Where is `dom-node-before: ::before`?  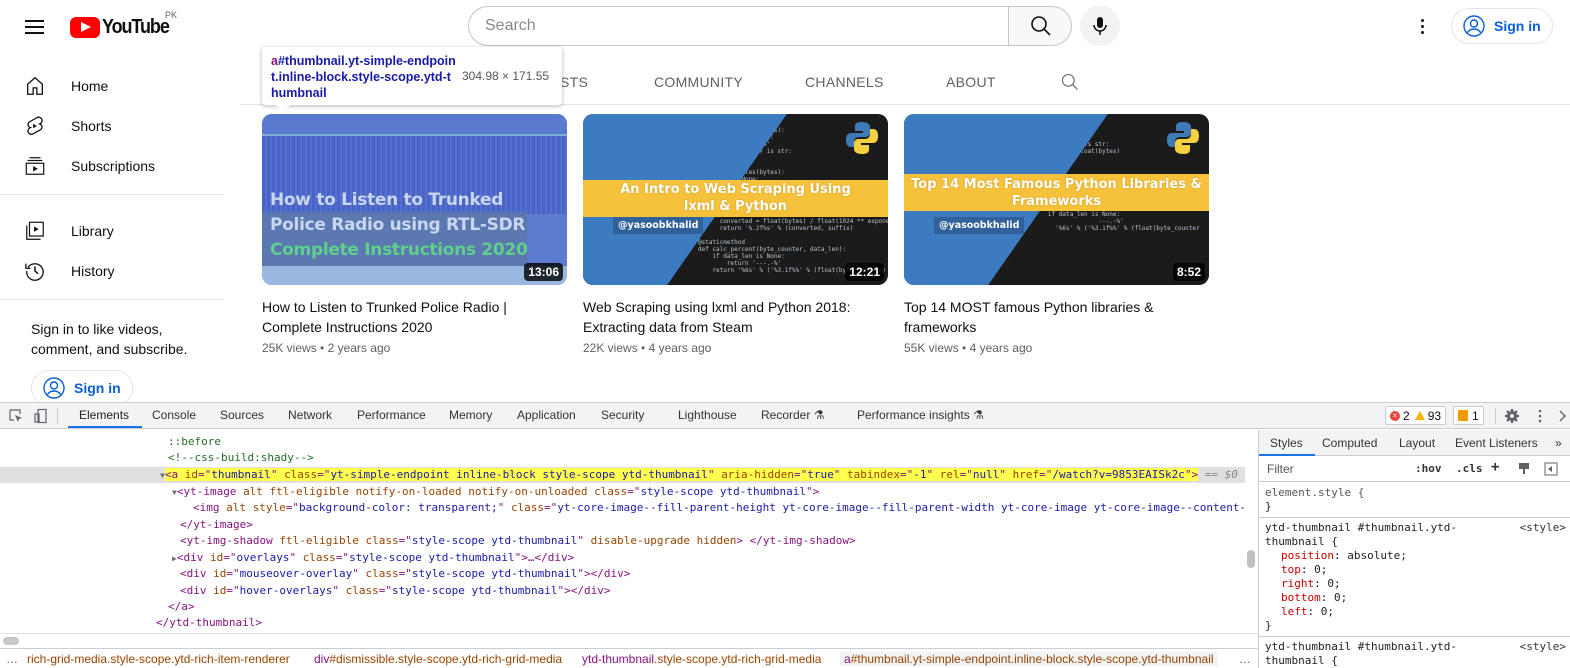 dom-node-before: ::before is located at coordinates (622, 442).